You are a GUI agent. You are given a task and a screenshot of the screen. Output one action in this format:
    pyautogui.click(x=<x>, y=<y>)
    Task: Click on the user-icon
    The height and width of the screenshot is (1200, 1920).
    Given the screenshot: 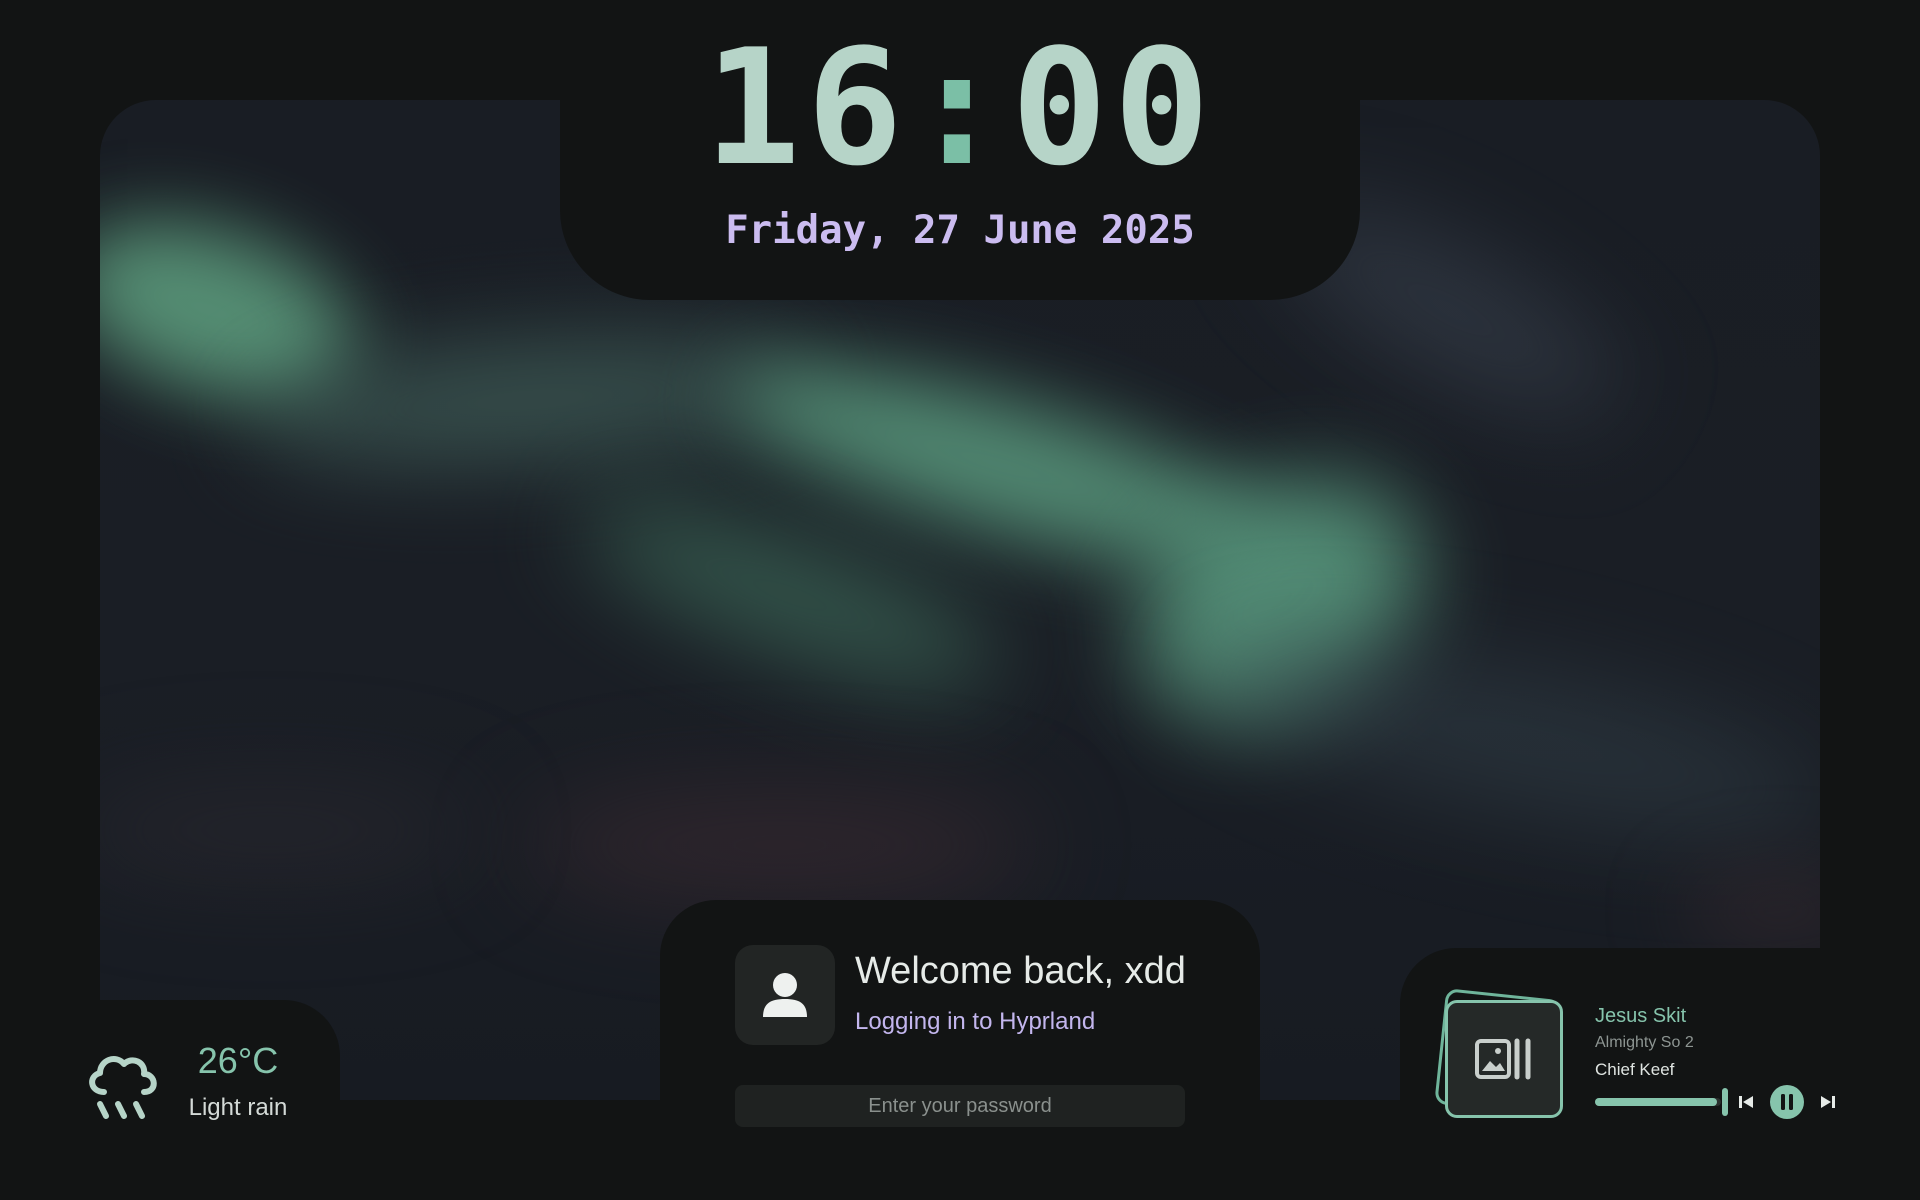 What is the action you would take?
    pyautogui.click(x=785, y=995)
    